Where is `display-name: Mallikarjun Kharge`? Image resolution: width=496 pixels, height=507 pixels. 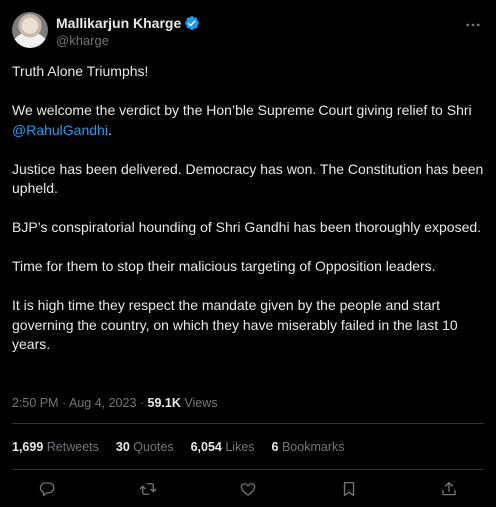 display-name: Mallikarjun Kharge is located at coordinates (118, 23).